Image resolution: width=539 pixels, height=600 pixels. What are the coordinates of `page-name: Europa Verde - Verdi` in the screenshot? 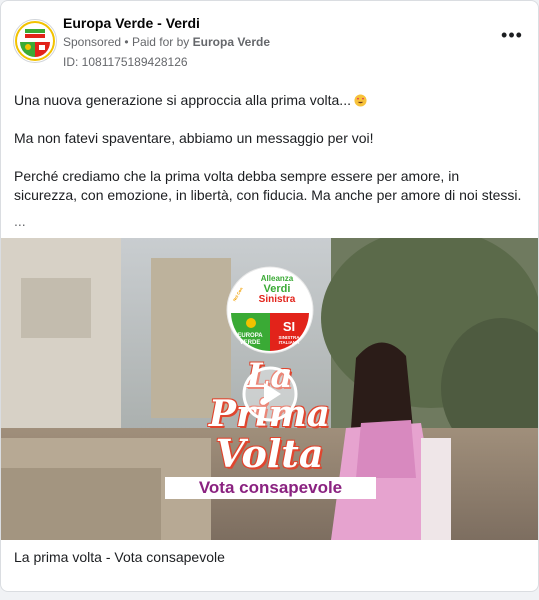 It's located at (131, 23).